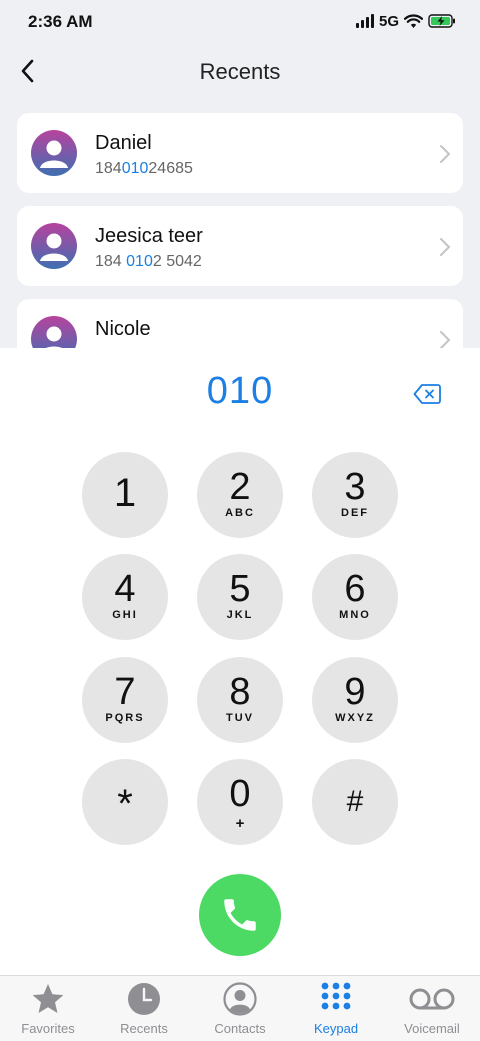 The width and height of the screenshot is (480, 1041). Describe the element at coordinates (125, 589) in the screenshot. I see `key-digit: 4` at that location.